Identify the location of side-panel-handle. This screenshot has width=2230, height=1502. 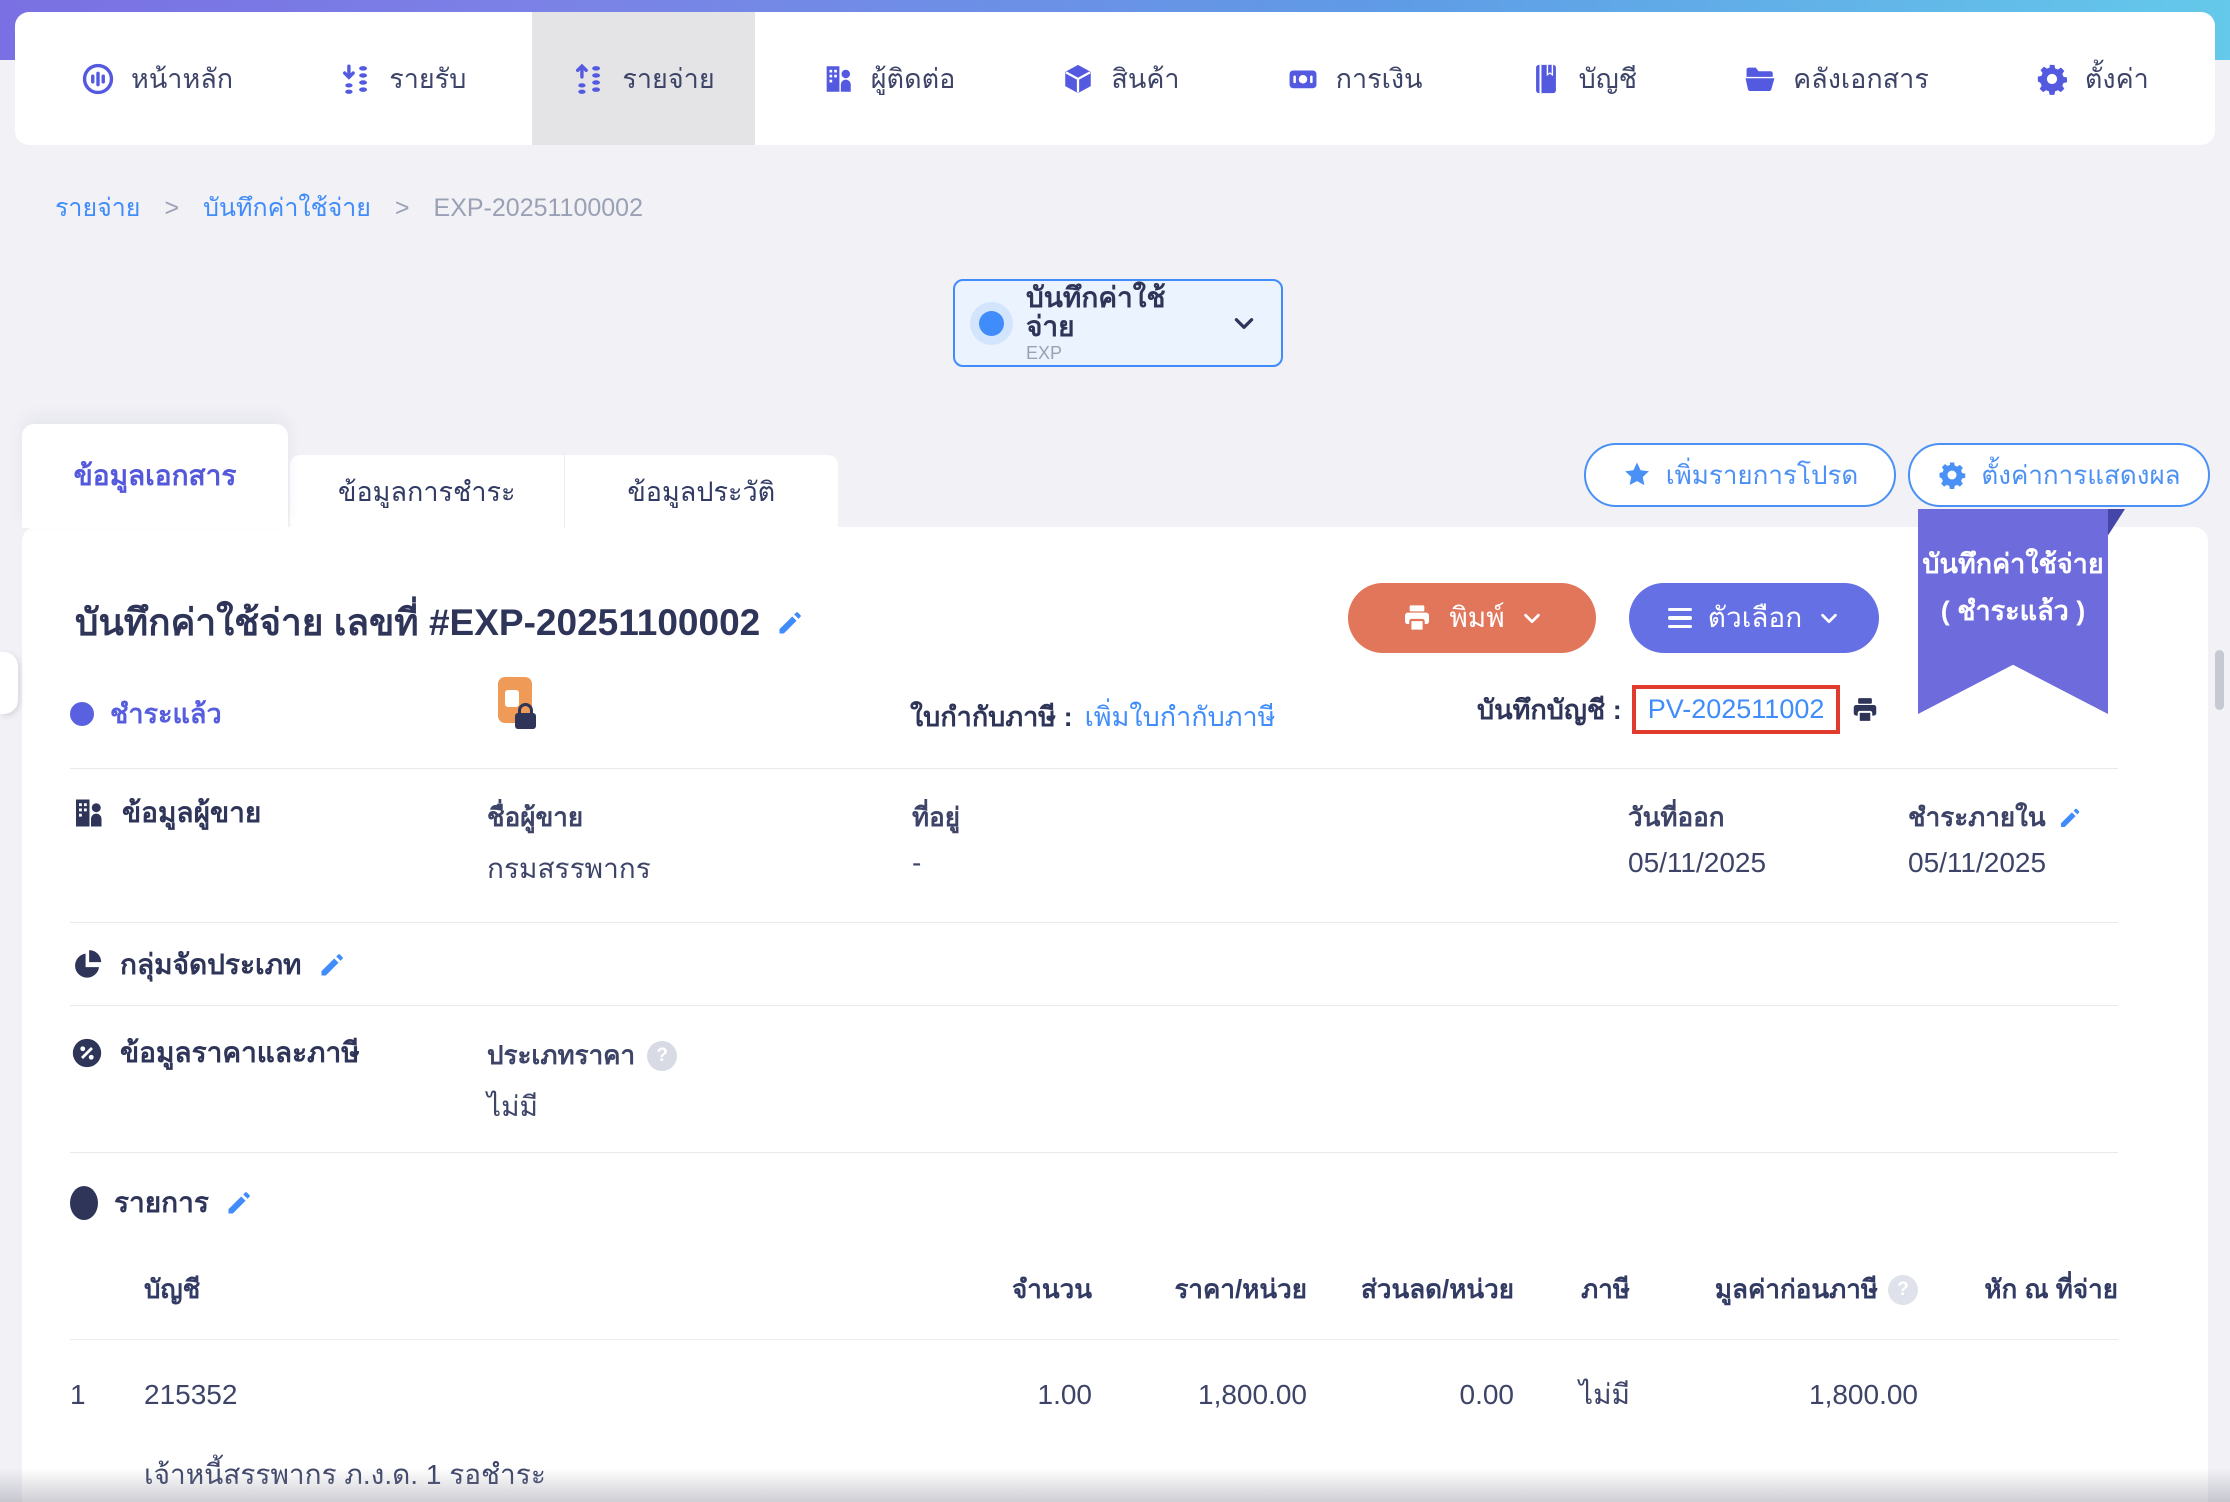
(9, 683).